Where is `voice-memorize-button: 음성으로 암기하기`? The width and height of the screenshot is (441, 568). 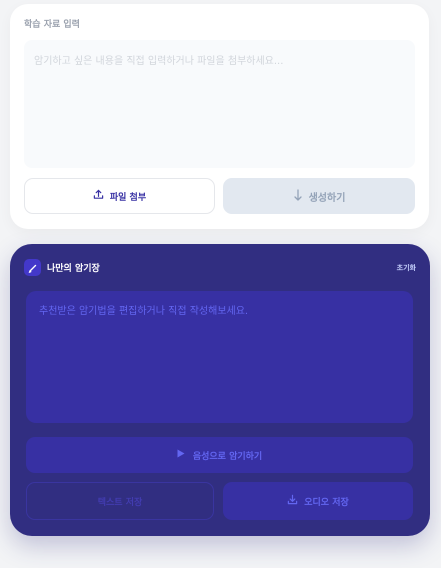 voice-memorize-button: 음성으로 암기하기 is located at coordinates (219, 455).